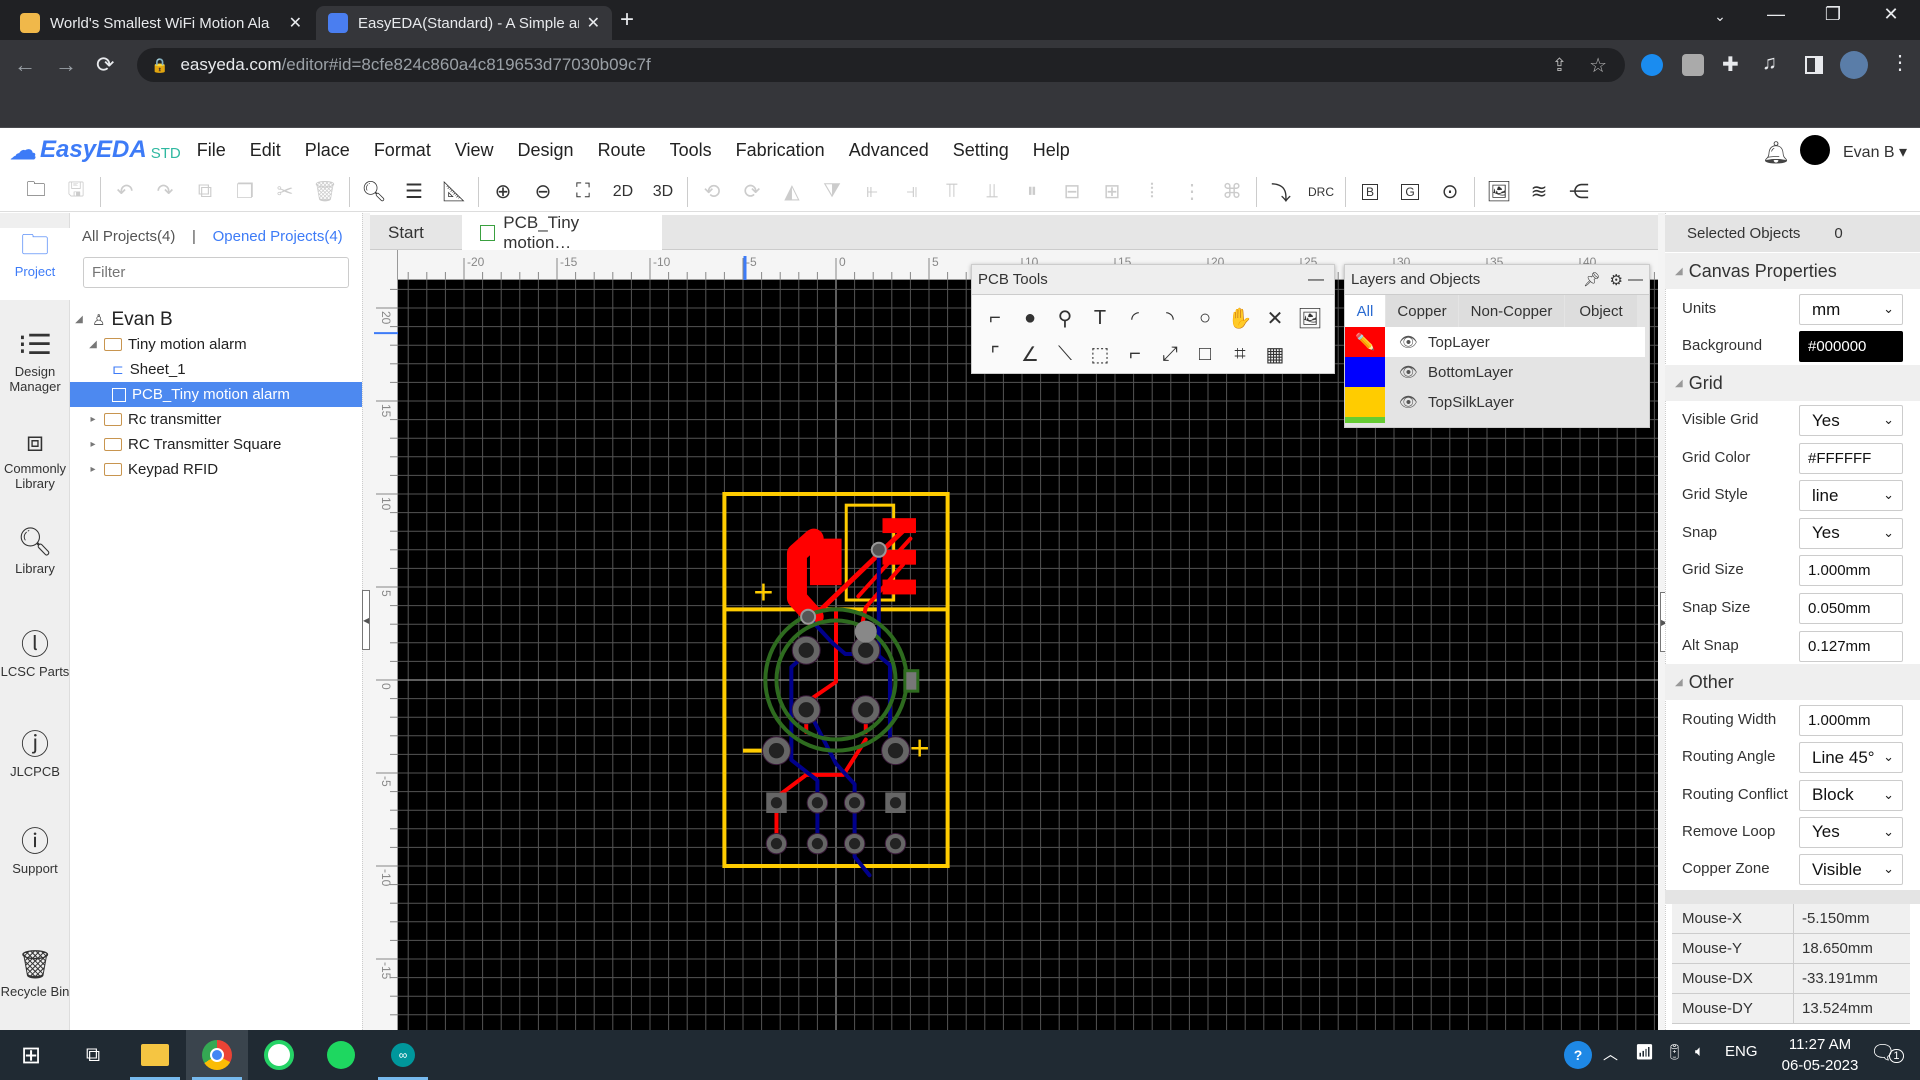 The width and height of the screenshot is (1920, 1080). Describe the element at coordinates (1730, 64) in the screenshot. I see `extensions-puzzle-icon: ✚` at that location.